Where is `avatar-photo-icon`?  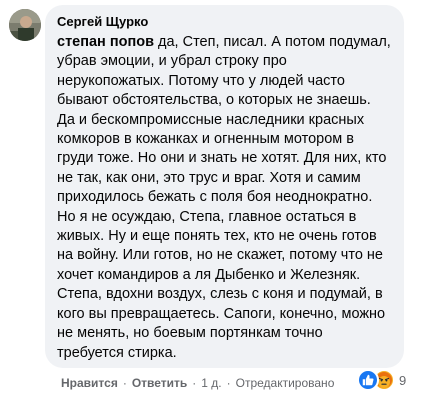
avatar-photo-icon is located at coordinates (25, 25).